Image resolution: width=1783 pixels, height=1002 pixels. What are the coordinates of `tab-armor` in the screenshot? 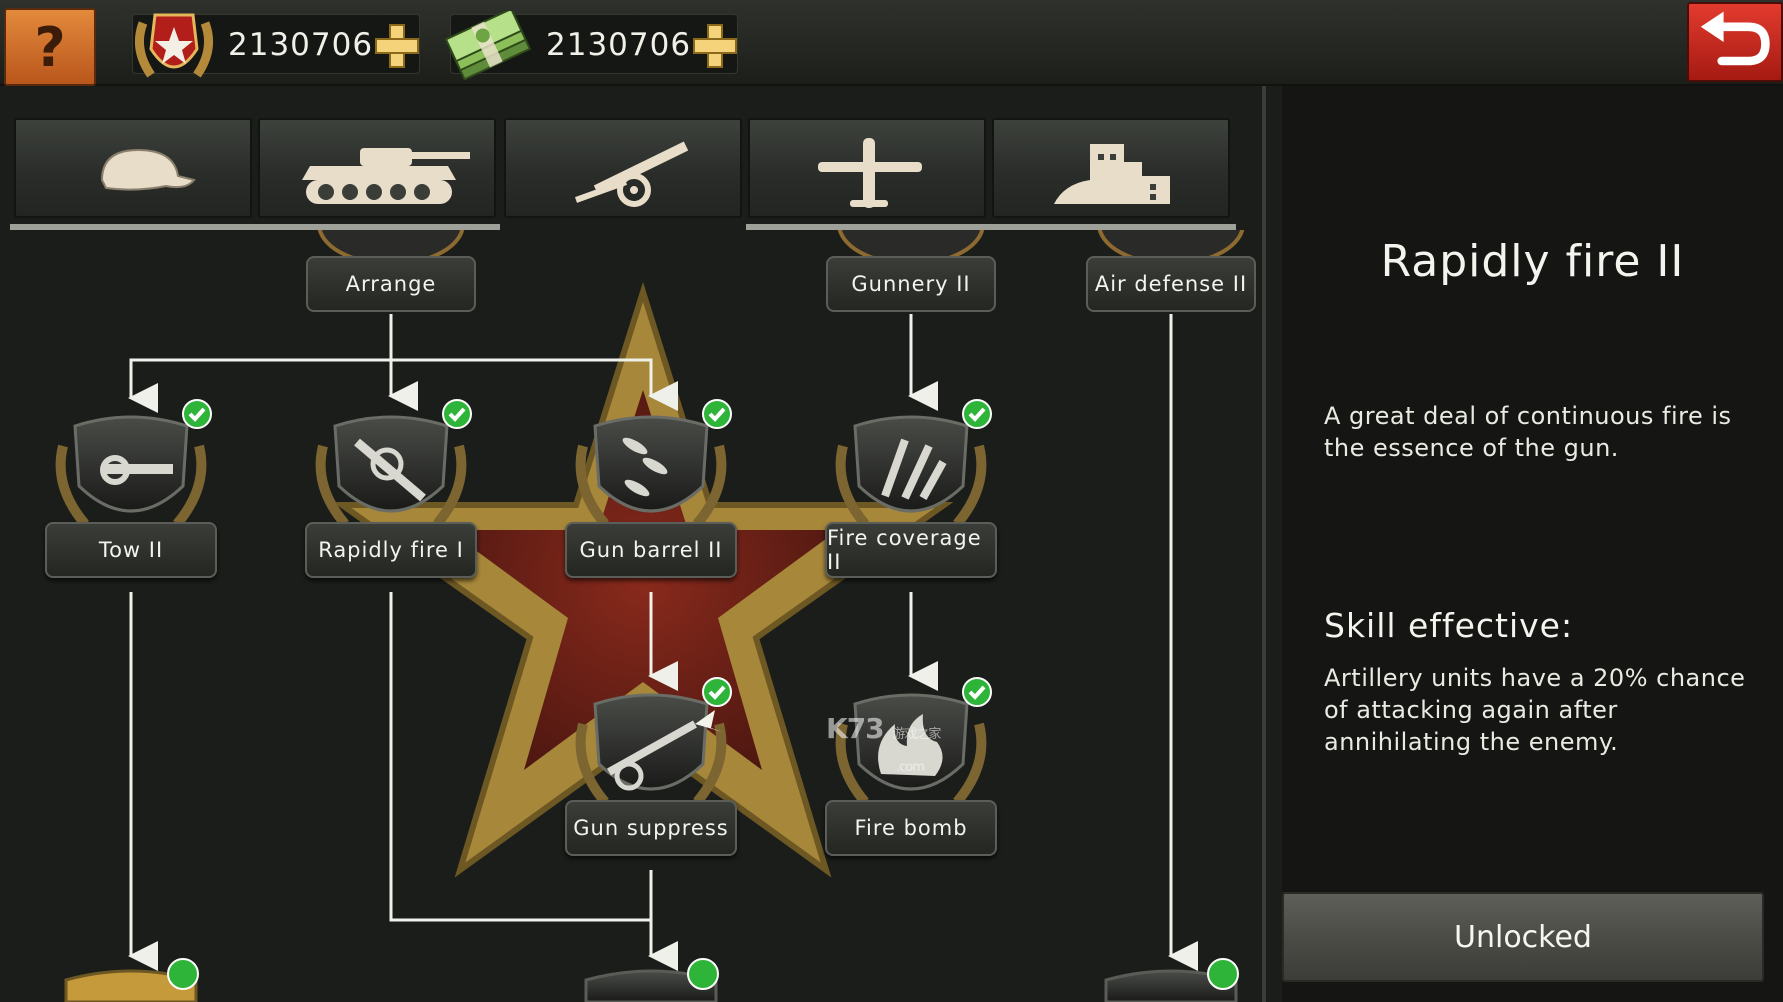 It's located at (377, 168).